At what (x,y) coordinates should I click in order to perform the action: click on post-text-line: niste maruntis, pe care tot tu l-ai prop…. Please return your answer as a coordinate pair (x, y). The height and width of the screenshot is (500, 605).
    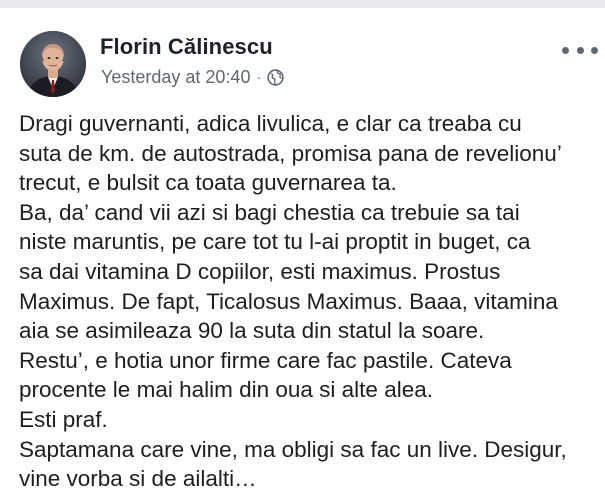
    Looking at the image, I should click on (275, 242).